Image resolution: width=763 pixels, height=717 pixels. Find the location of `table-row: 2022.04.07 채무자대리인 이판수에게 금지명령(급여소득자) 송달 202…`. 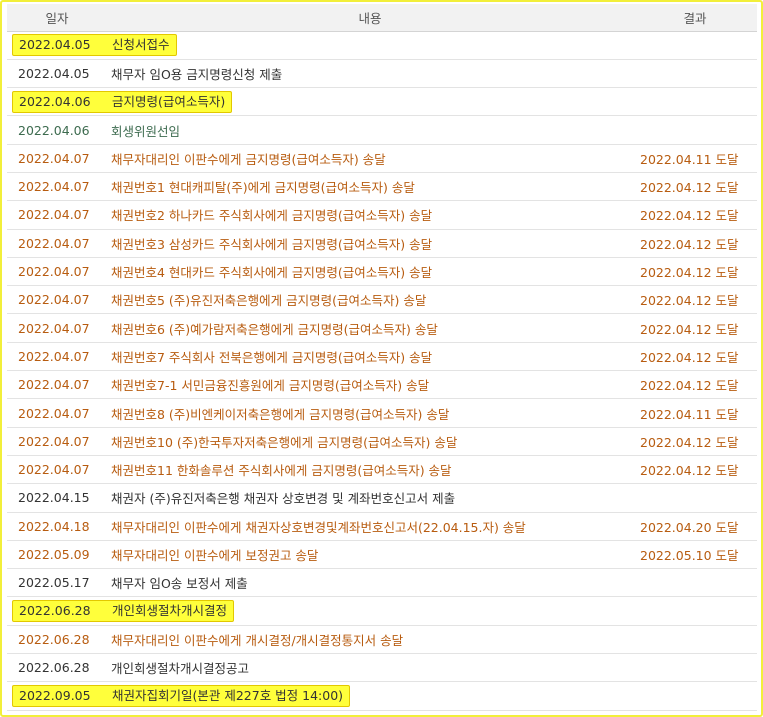

table-row: 2022.04.07 채무자대리인 이판수에게 금지명령(급여소득자) 송달 202… is located at coordinates (382, 158).